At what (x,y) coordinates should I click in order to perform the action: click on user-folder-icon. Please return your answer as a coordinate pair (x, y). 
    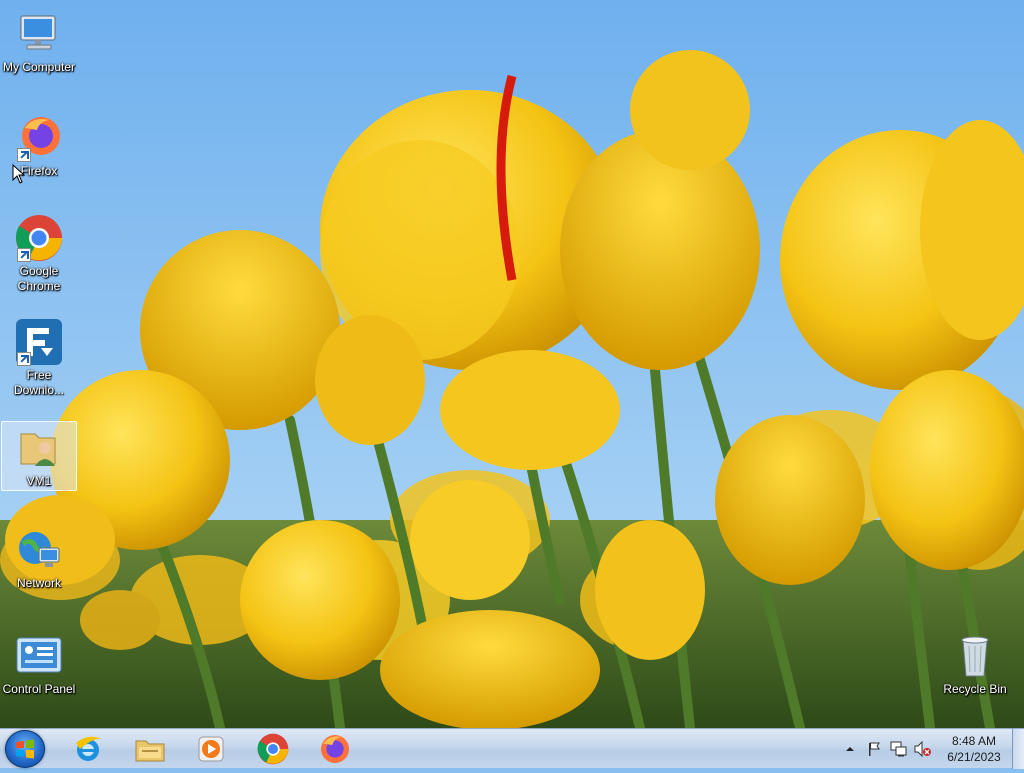
    Looking at the image, I should click on (39, 448).